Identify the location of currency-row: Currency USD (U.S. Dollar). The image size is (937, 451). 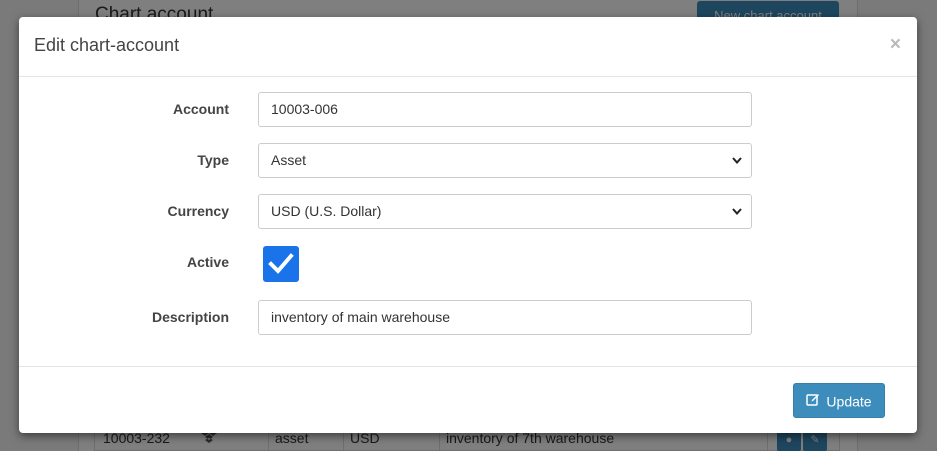
(468, 212).